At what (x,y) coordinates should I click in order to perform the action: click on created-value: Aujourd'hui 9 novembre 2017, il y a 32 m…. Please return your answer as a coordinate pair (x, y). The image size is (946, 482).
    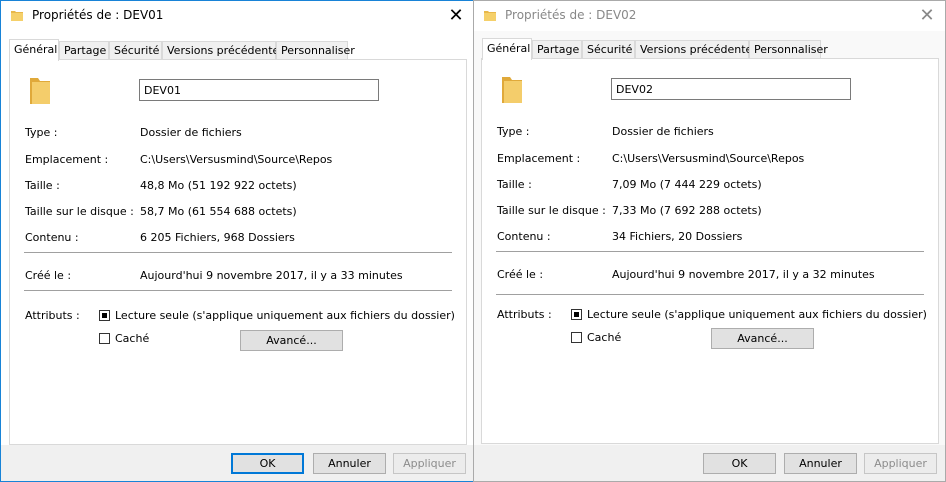
    Looking at the image, I should click on (743, 274).